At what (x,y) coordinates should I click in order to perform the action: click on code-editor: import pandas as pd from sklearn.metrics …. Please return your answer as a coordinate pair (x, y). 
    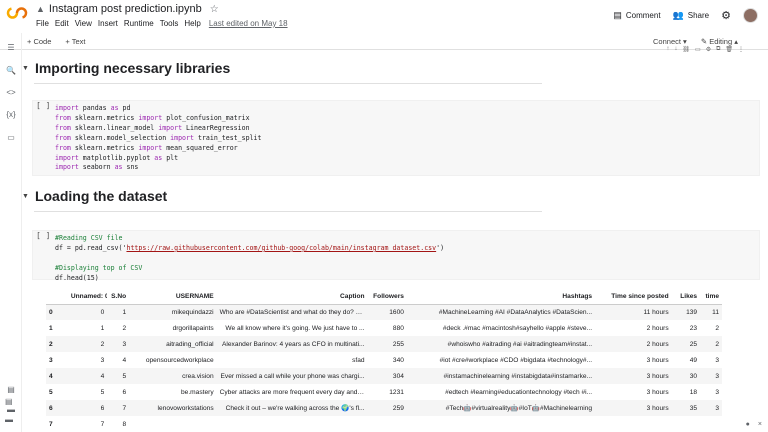
    Looking at the image, I should click on (158, 138).